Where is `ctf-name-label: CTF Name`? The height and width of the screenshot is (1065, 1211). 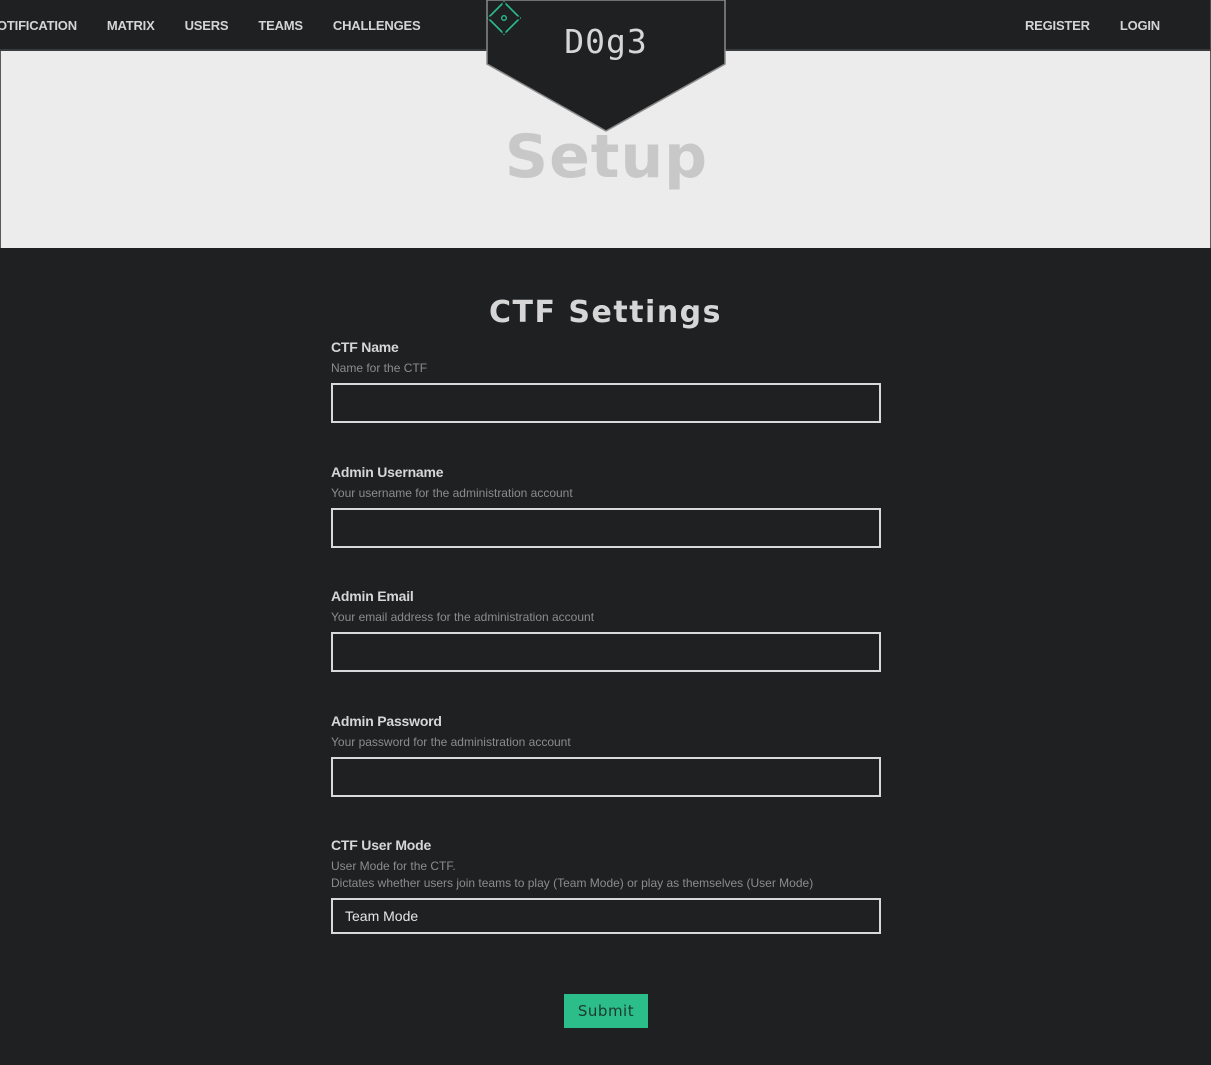
ctf-name-label: CTF Name is located at coordinates (365, 347).